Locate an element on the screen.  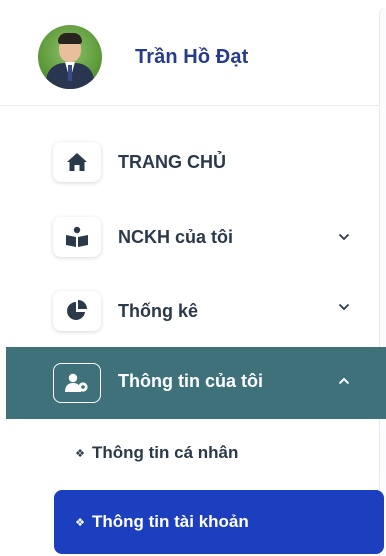
chevron-up-icon is located at coordinates (344, 381).